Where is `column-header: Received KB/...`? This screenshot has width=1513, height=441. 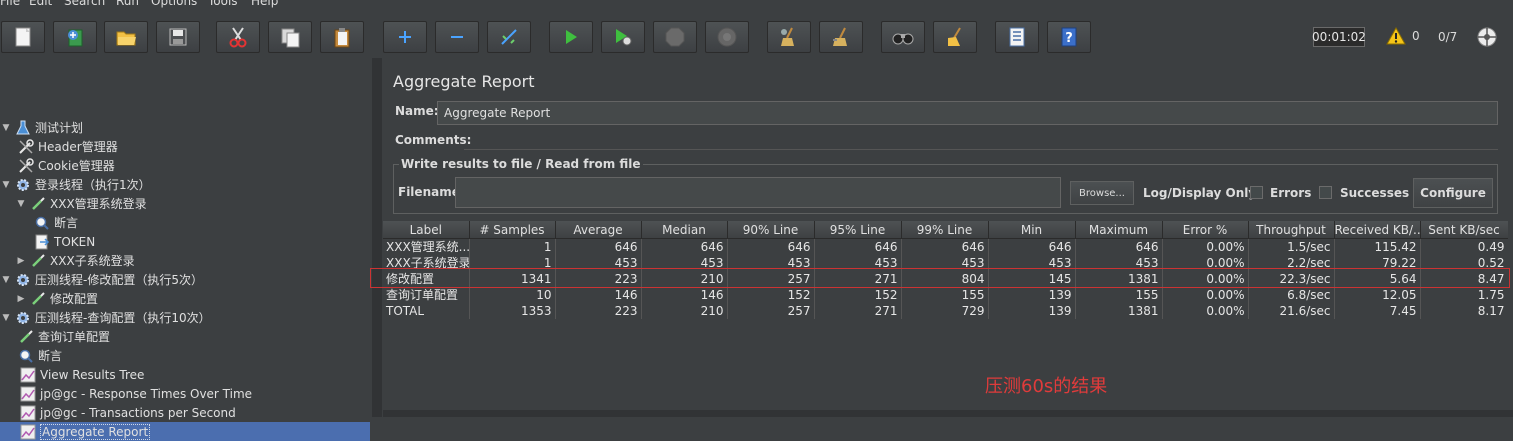
column-header: Received KB/... is located at coordinates (1377, 230).